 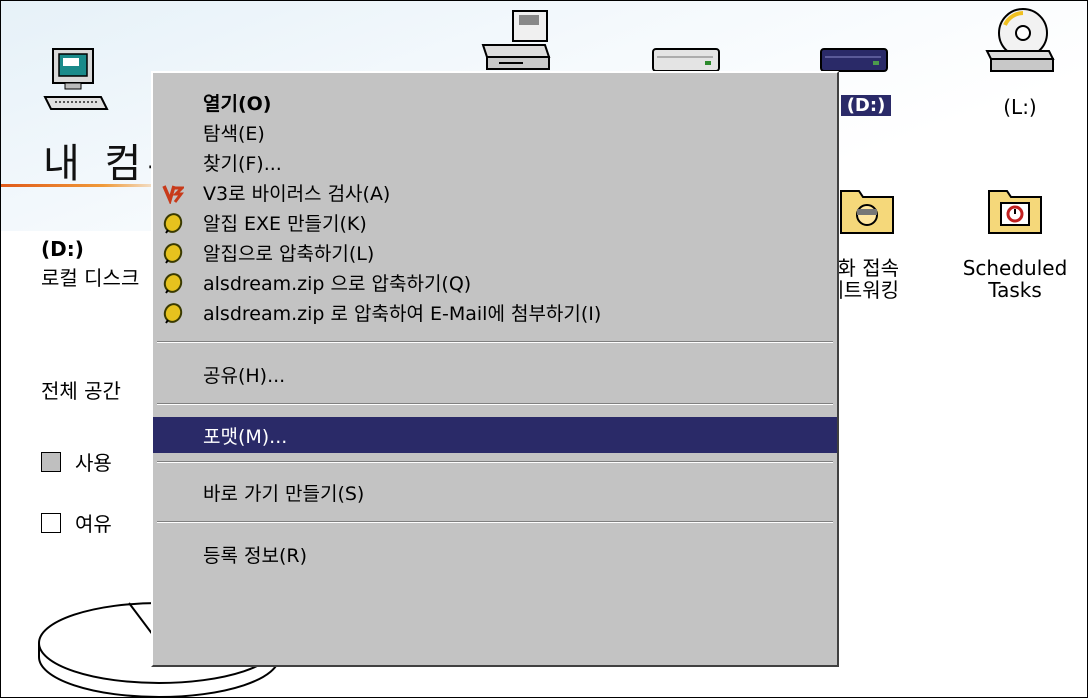 I want to click on menu-item-label: 등록 정보(R), so click(x=255, y=555).